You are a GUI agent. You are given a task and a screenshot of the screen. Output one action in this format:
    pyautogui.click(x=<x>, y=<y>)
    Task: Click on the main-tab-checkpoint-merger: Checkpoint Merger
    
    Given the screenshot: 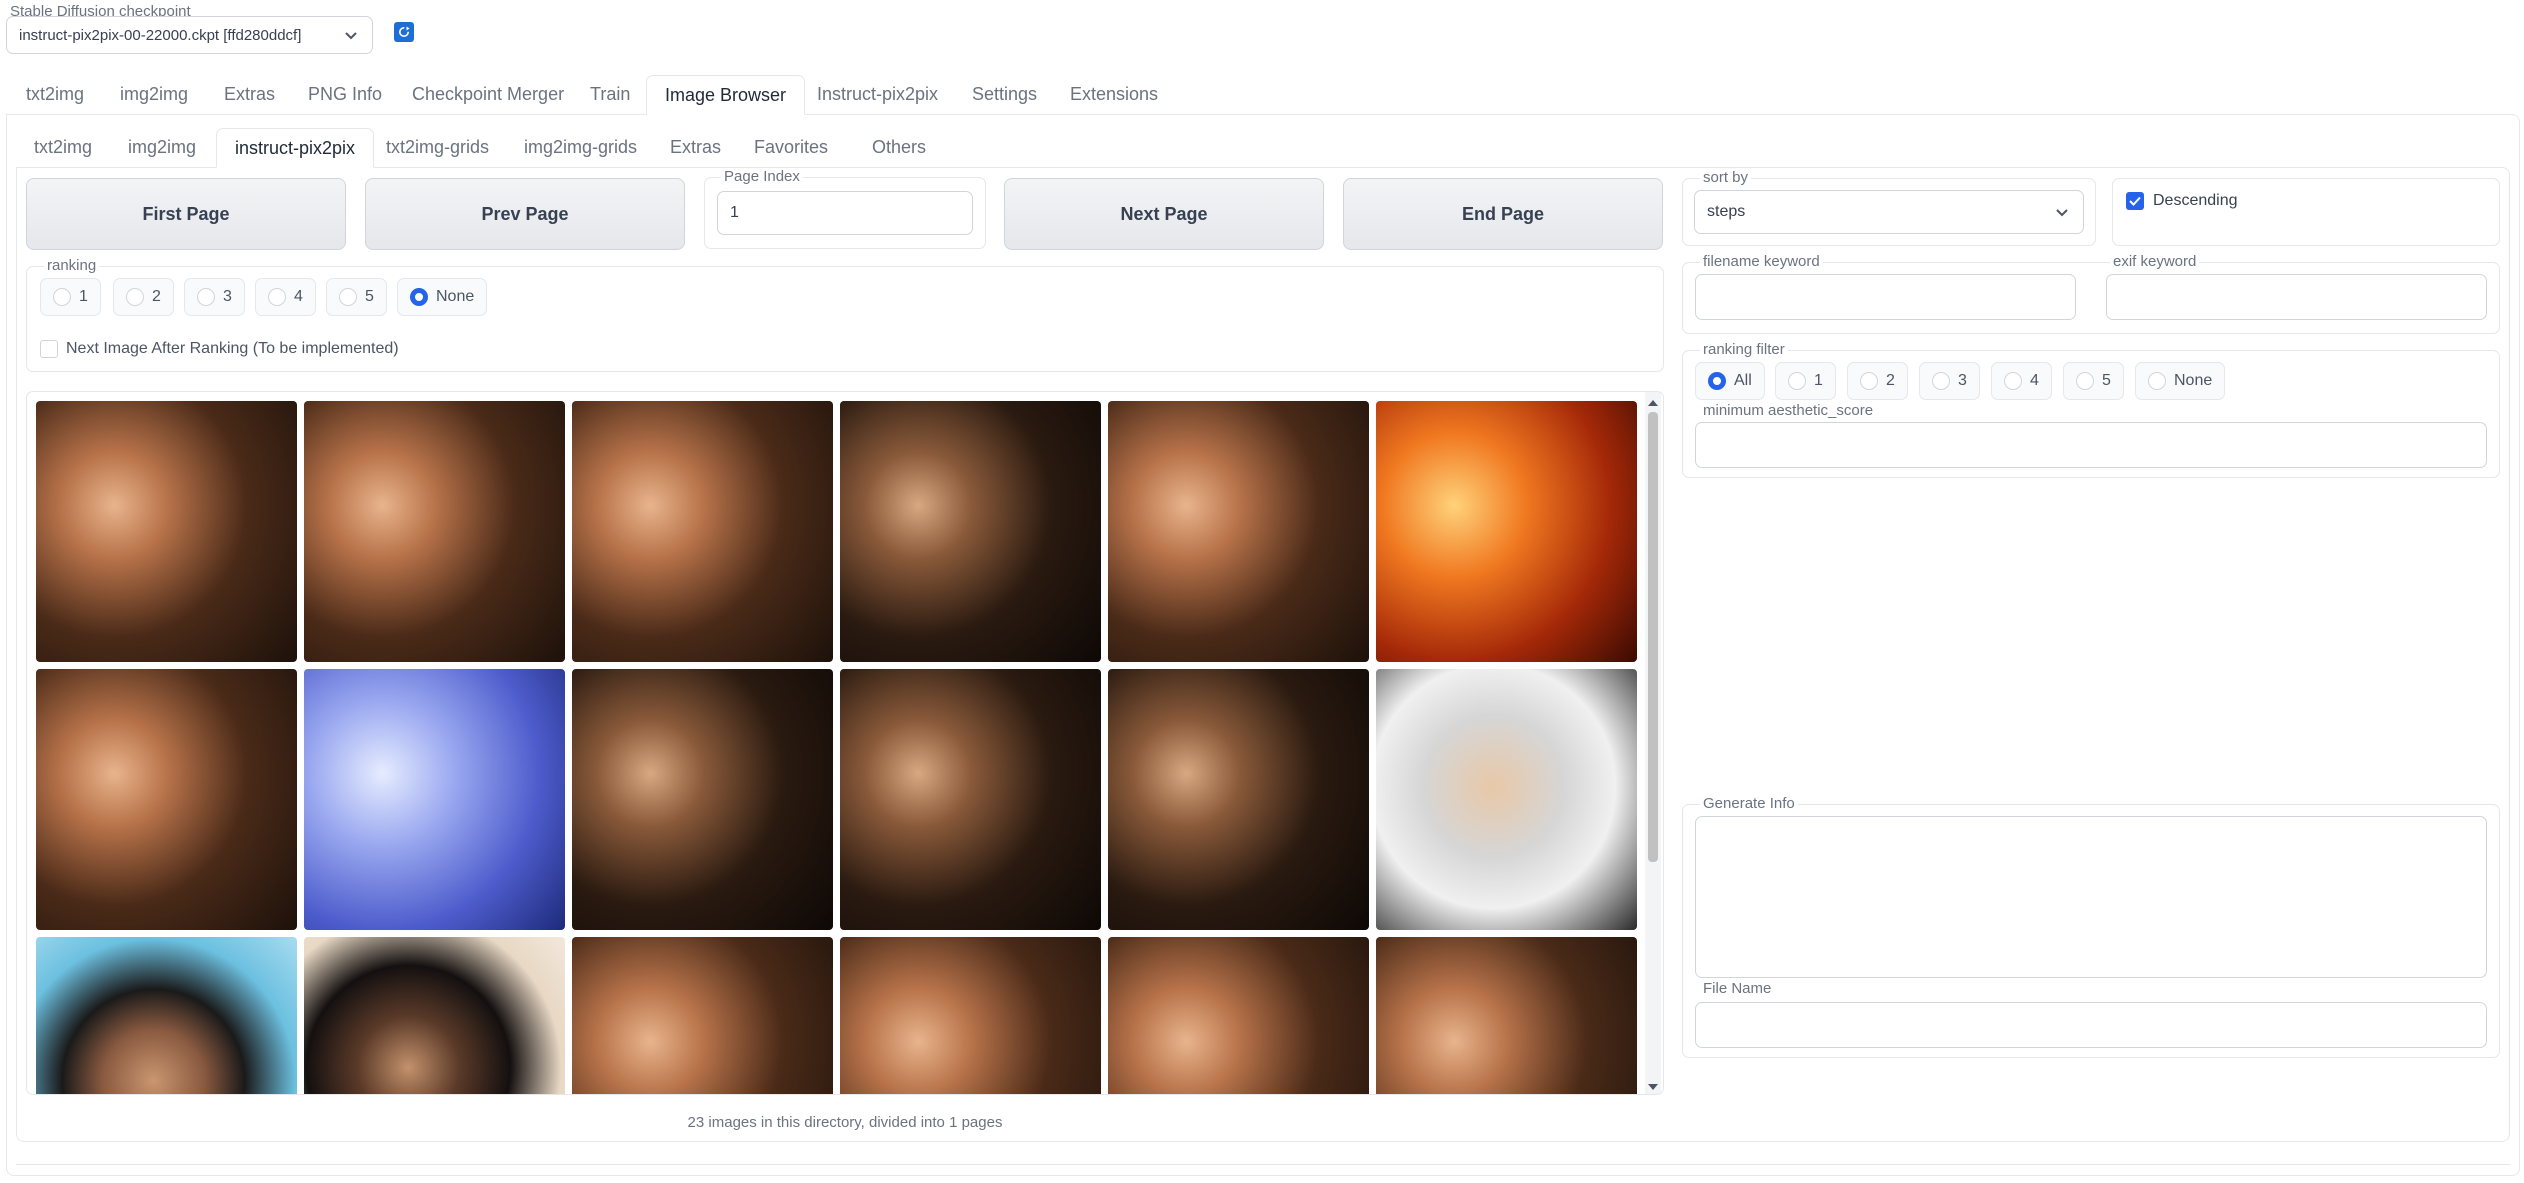 What is the action you would take?
    pyautogui.click(x=488, y=94)
    